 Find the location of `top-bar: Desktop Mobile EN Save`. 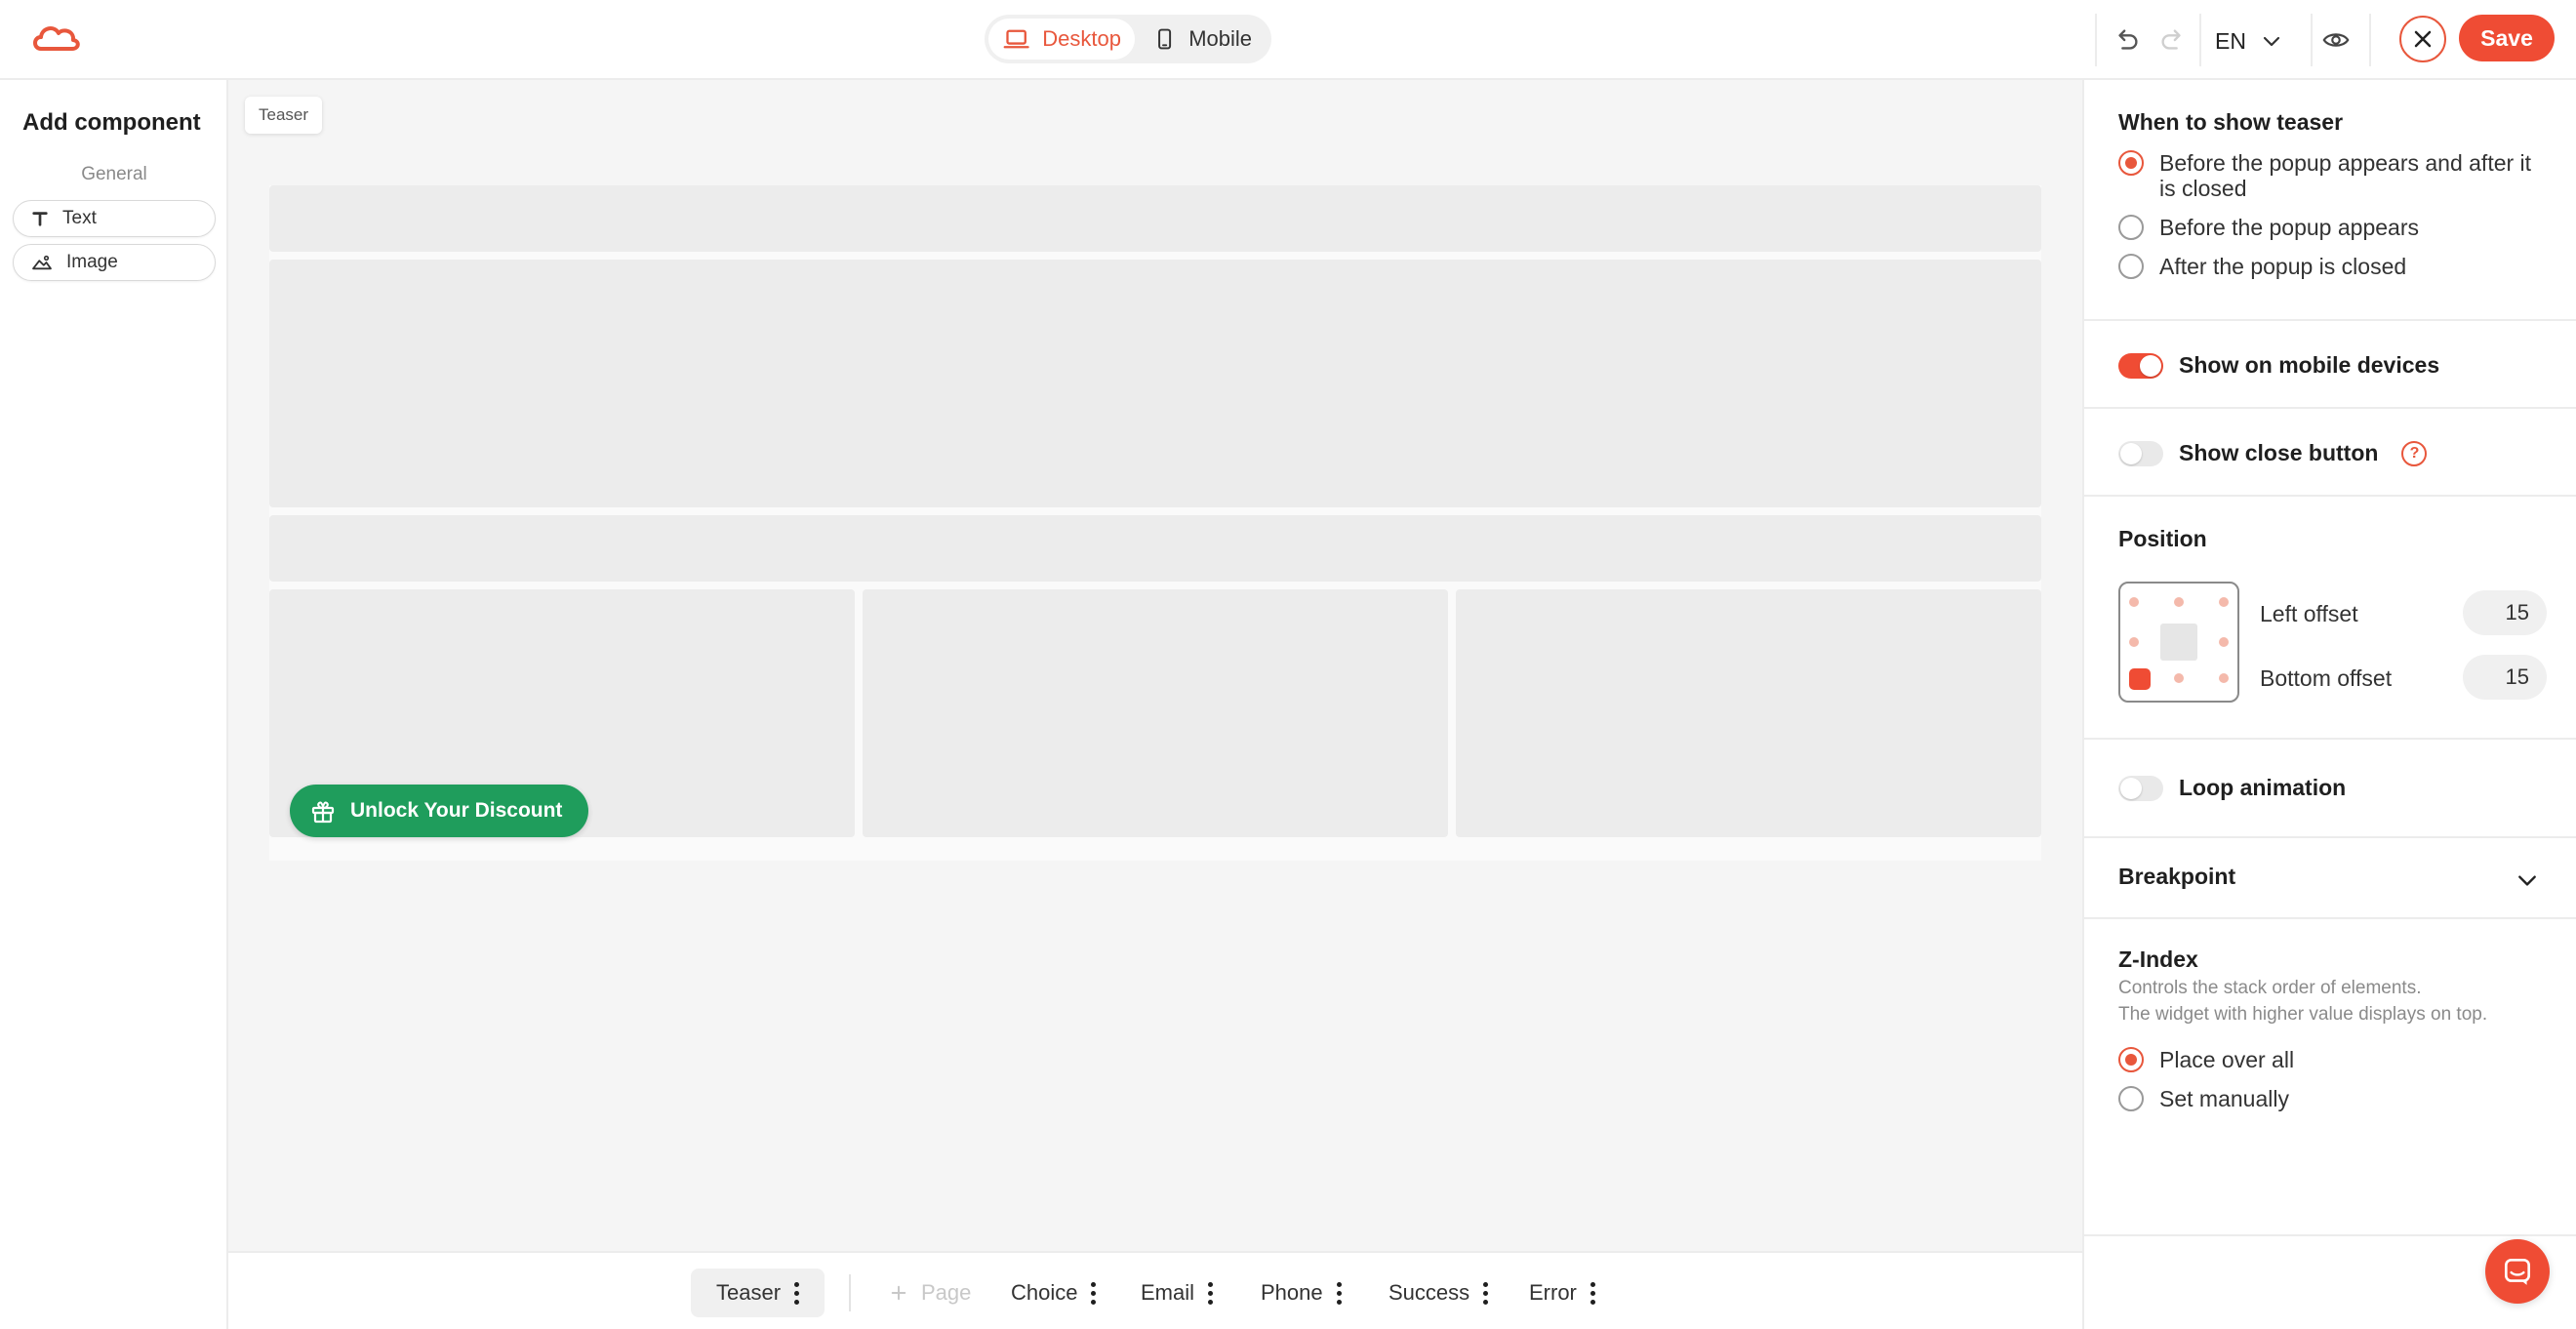

top-bar: Desktop Mobile EN Save is located at coordinates (1288, 40).